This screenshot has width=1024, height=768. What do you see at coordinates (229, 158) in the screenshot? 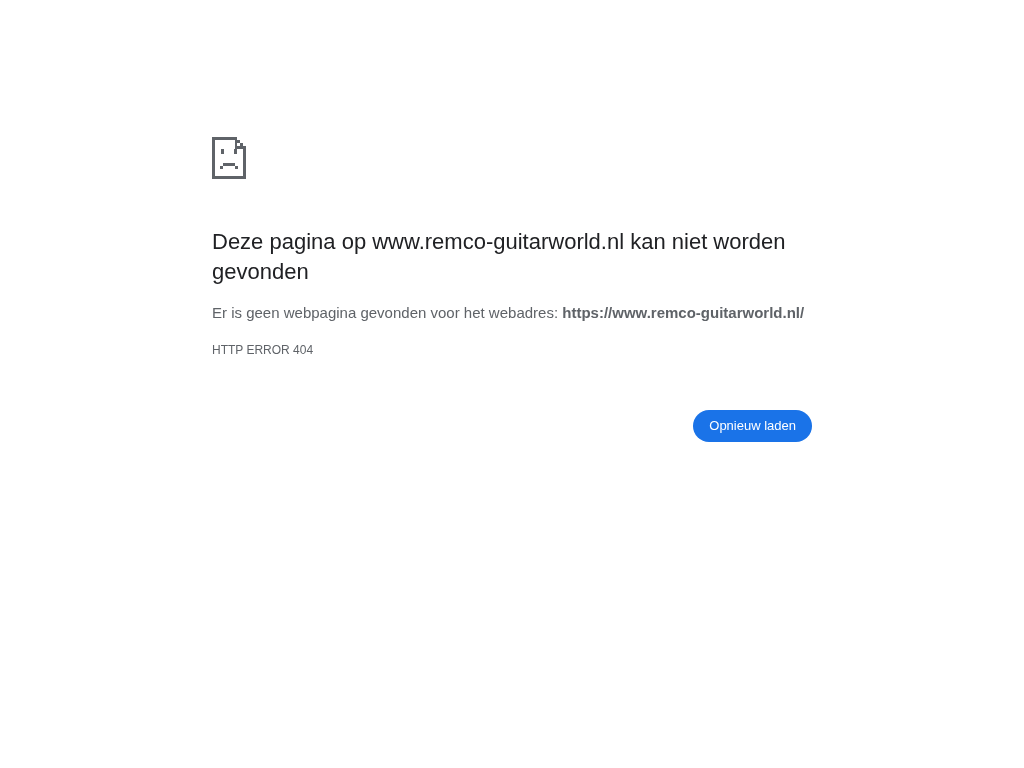
I see `sad-page-icon` at bounding box center [229, 158].